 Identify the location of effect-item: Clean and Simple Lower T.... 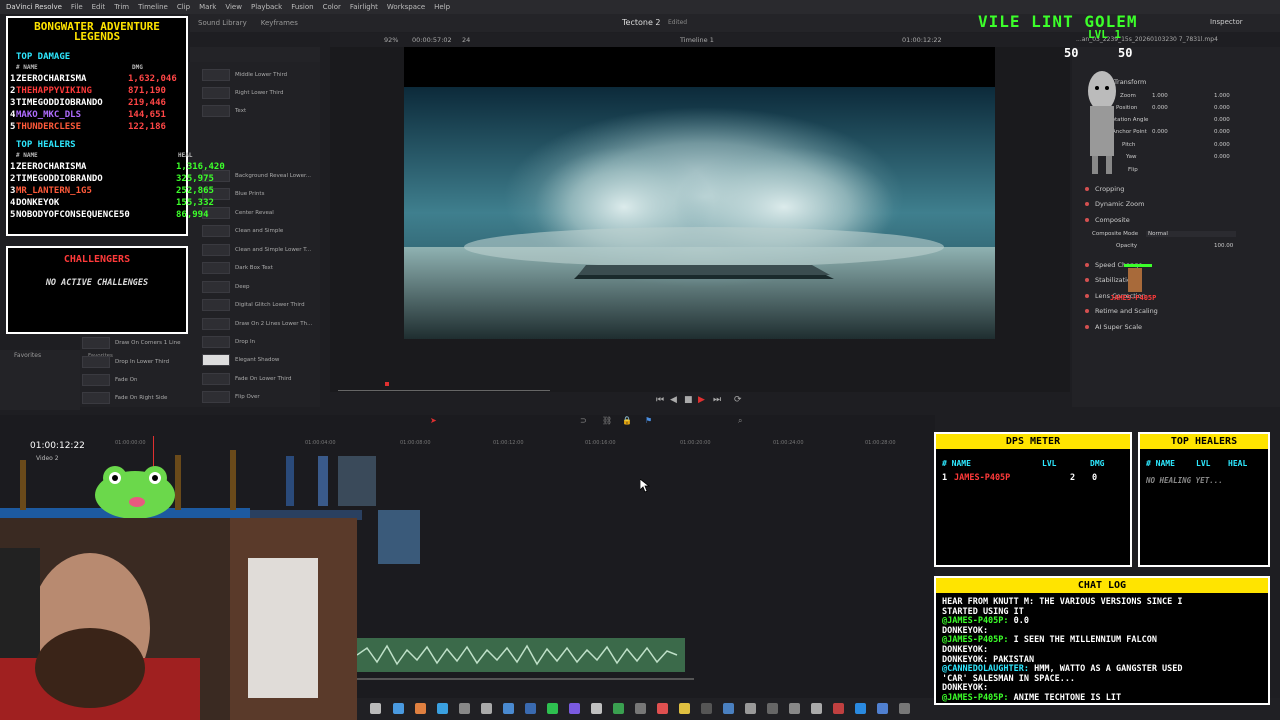
(273, 250).